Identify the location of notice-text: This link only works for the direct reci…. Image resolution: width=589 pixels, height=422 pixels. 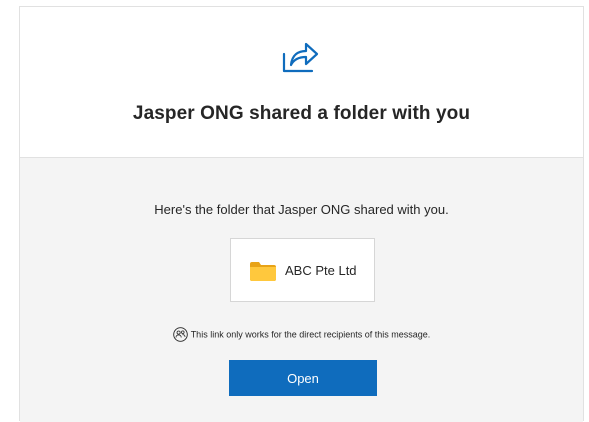
(310, 334).